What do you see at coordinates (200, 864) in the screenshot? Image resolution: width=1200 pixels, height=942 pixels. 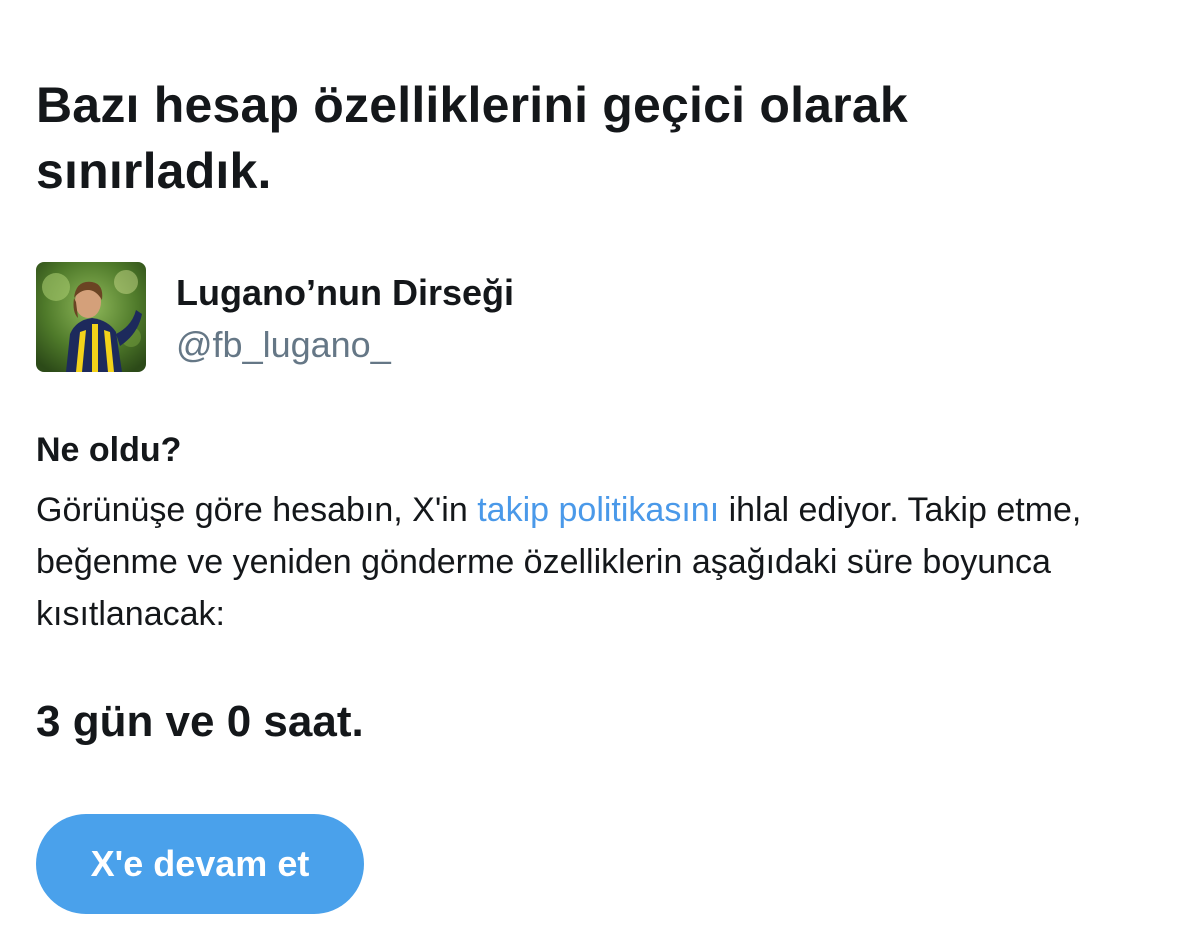 I see `continue-to-x-button: X'e devam et` at bounding box center [200, 864].